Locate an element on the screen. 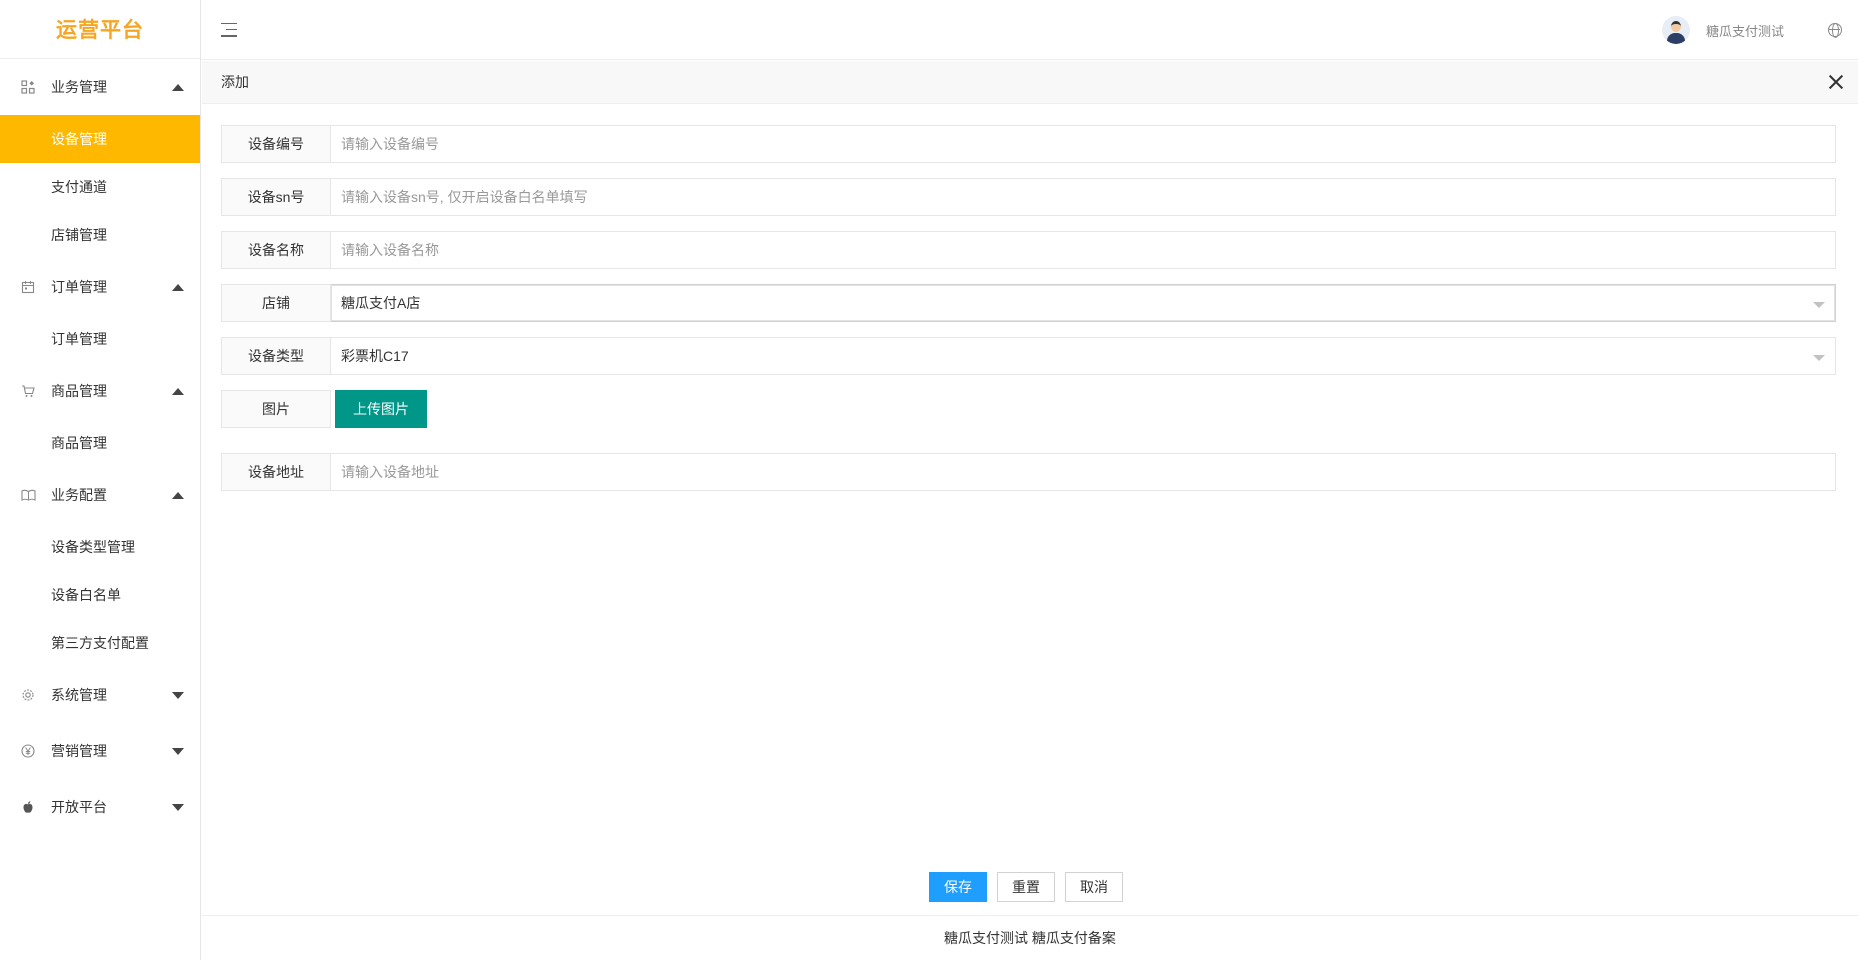  menu-group-marketing: 营销管理 is located at coordinates (100, 751).